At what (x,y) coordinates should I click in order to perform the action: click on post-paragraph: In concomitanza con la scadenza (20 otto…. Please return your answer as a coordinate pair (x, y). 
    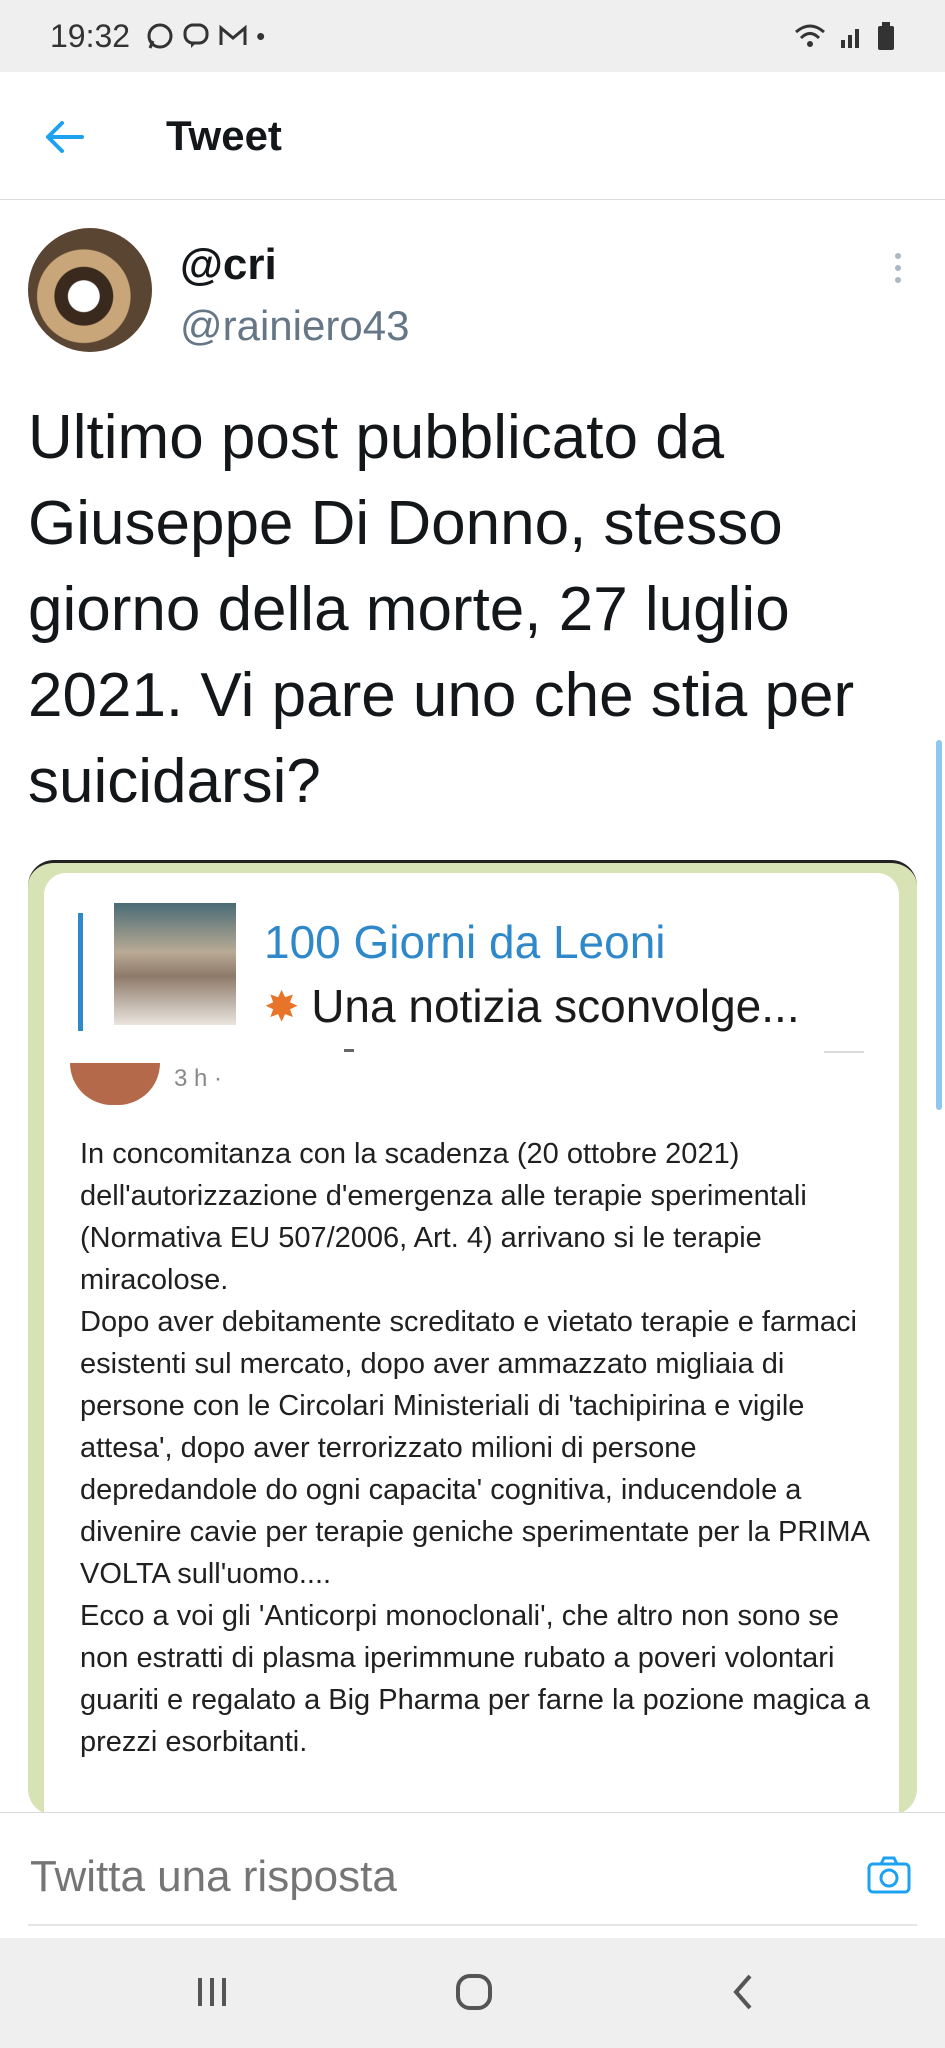
    Looking at the image, I should click on (443, 1217).